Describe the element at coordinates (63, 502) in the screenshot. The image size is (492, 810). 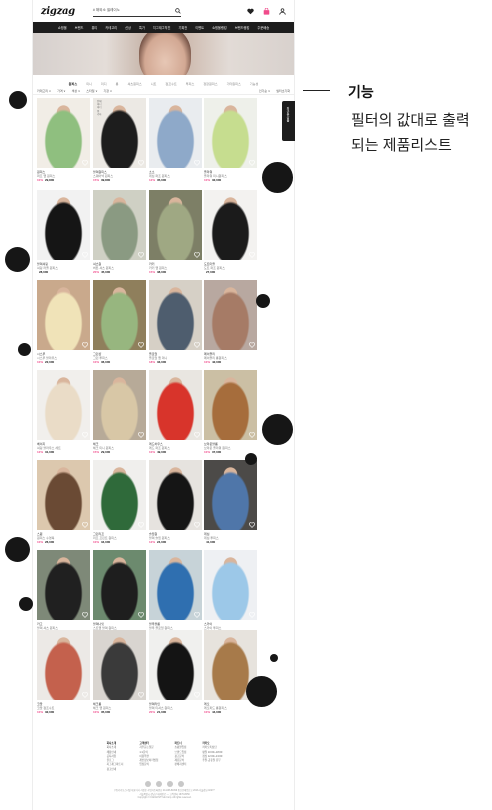
I see `product-card: 스윔 원피스 수영복 10% 26,000` at that location.